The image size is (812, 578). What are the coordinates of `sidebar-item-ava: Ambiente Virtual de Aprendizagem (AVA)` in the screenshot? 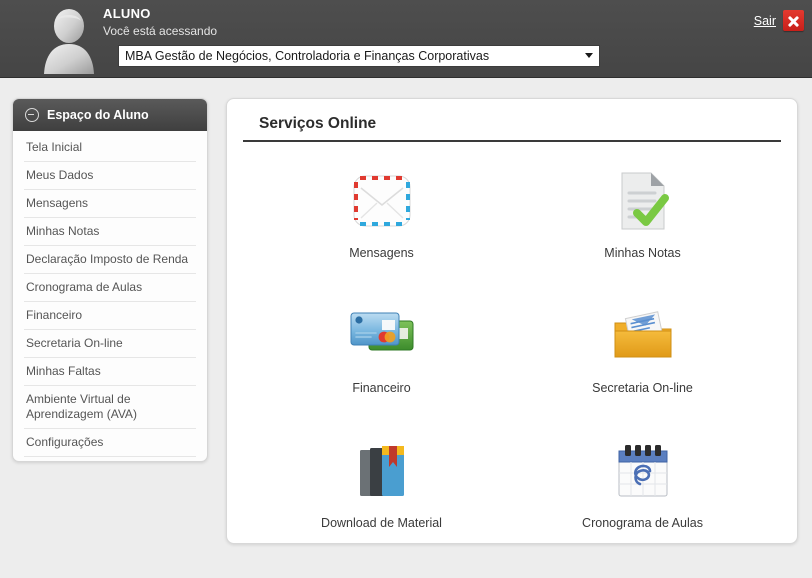 It's located at (110, 407).